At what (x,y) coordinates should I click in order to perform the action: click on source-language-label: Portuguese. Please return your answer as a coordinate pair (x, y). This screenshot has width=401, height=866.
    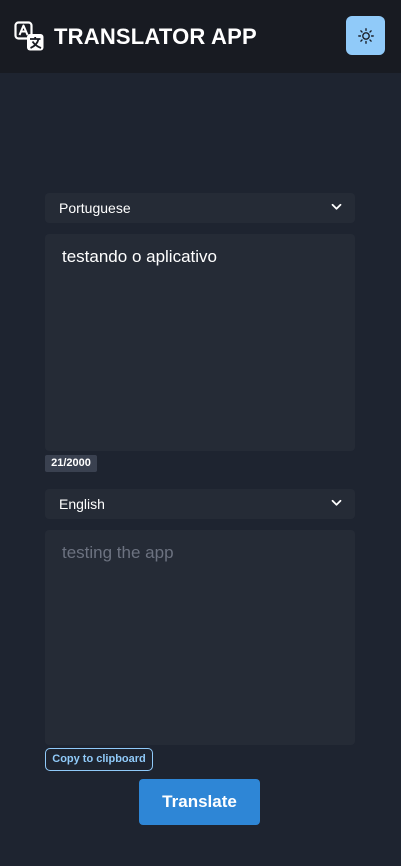
    Looking at the image, I should click on (95, 208).